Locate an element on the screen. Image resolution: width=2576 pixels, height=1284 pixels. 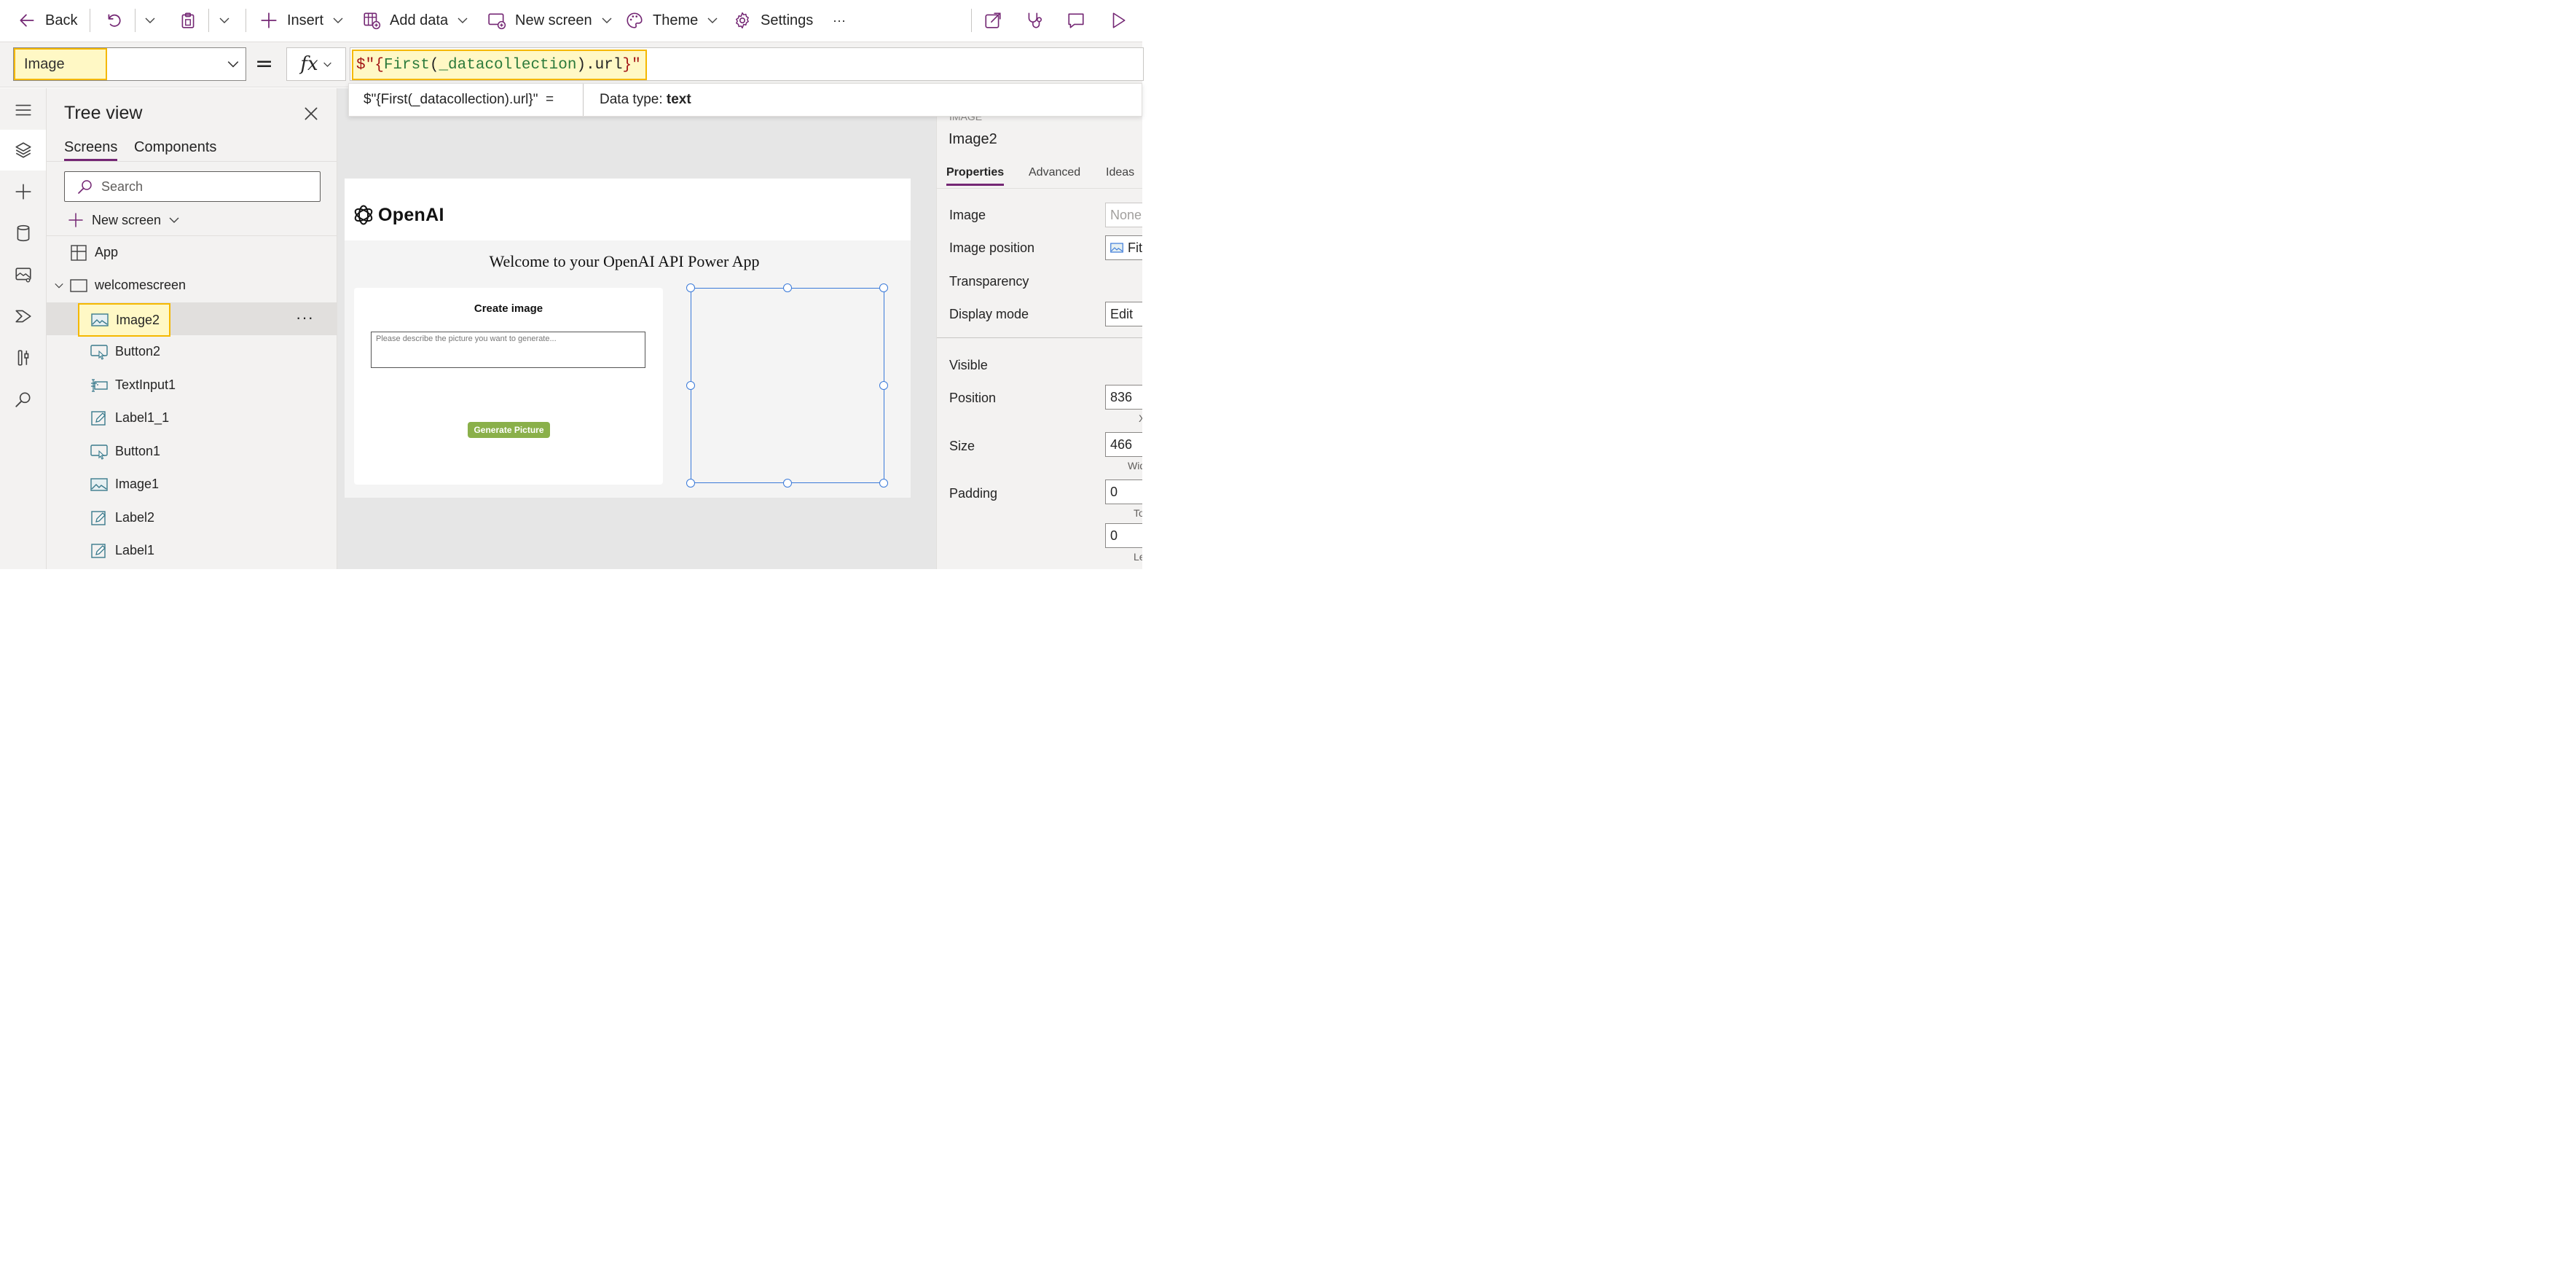
prop-position-x-input: 836 is located at coordinates (1123, 397).